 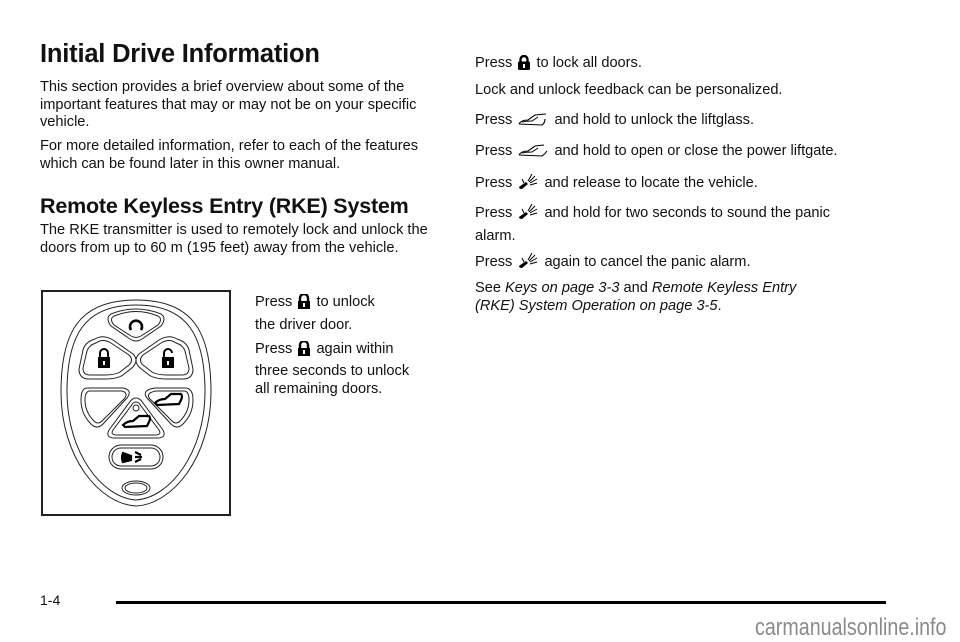 I want to click on indicator-light, so click(x=136, y=408).